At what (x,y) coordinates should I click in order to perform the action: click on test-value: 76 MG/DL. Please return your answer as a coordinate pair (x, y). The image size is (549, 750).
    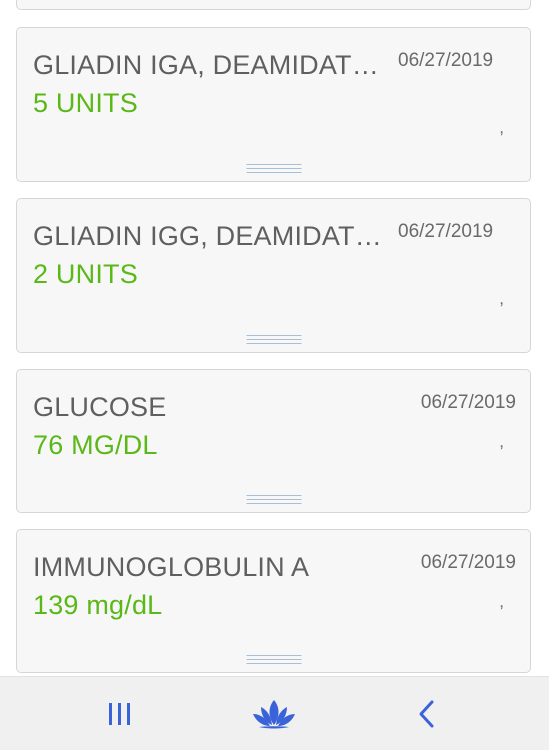
    Looking at the image, I should click on (95, 445).